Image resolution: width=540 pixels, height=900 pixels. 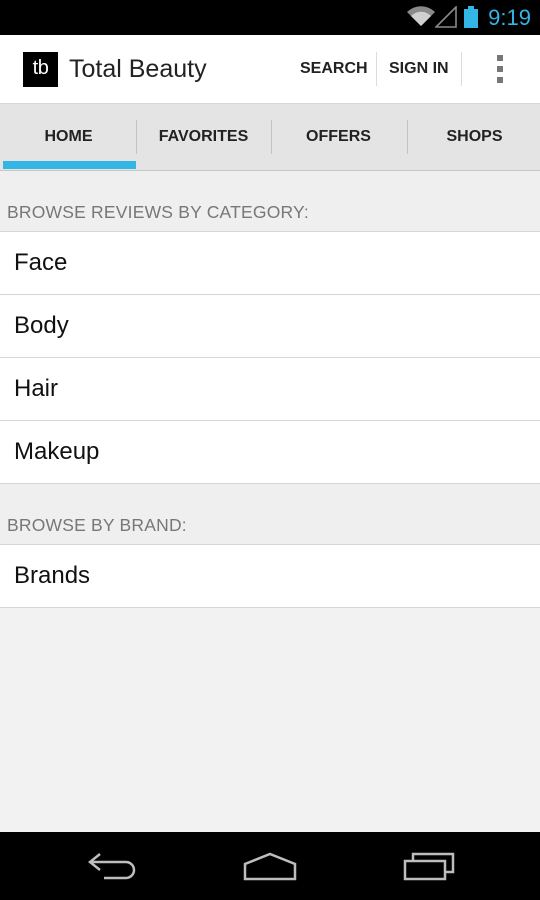 What do you see at coordinates (270, 201) in the screenshot?
I see `category-section-header: BROWSE REVIEWS BY CATEGORY:` at bounding box center [270, 201].